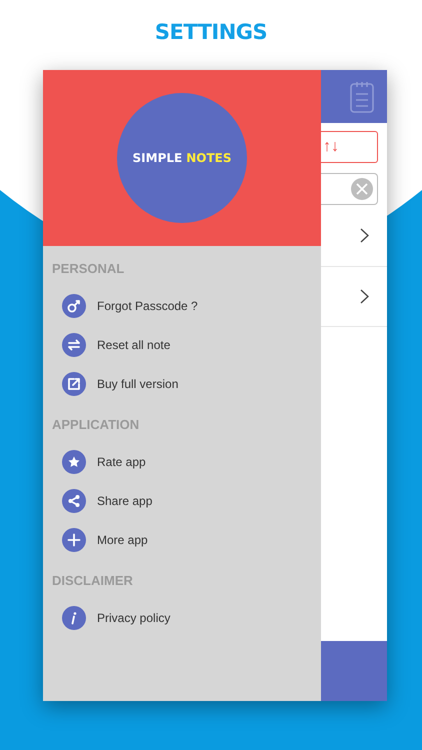 This screenshot has width=422, height=750. What do you see at coordinates (74, 540) in the screenshot?
I see `plus-icon` at bounding box center [74, 540].